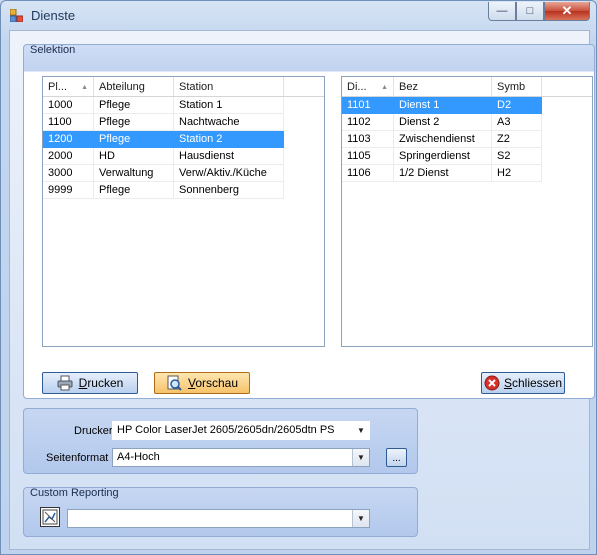  Describe the element at coordinates (68, 105) in the screenshot. I see `list-cell: 1000` at that location.